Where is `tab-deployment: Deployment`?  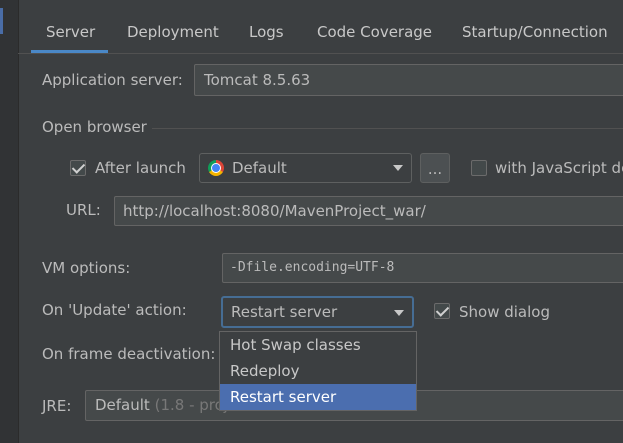 tab-deployment: Deployment is located at coordinates (173, 32).